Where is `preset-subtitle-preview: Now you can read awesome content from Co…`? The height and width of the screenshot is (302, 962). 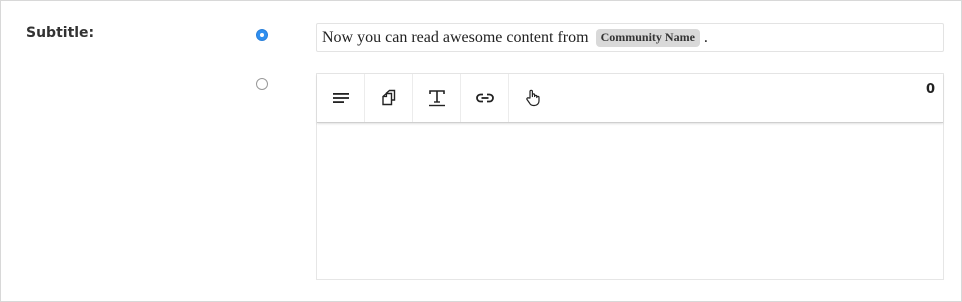
preset-subtitle-preview: Now you can read awesome content from Co… is located at coordinates (630, 37).